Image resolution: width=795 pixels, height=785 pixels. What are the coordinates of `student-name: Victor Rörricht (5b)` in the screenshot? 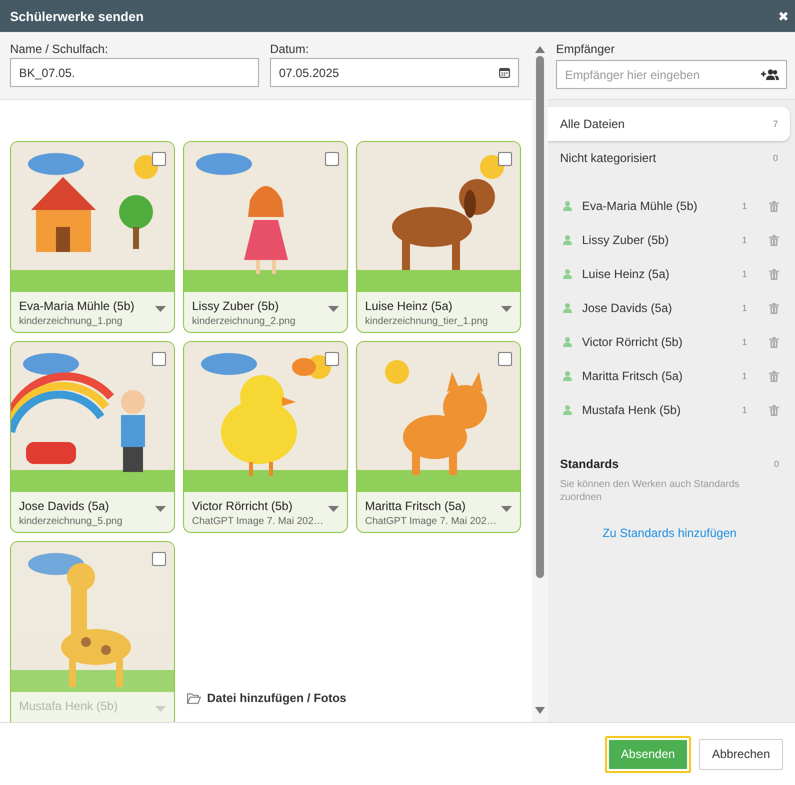 It's located at (242, 506).